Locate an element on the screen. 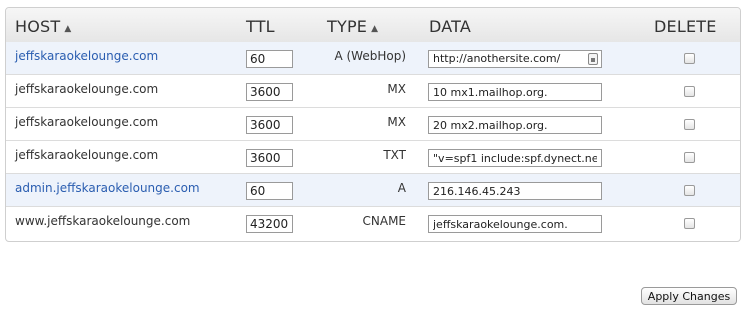 This screenshot has width=746, height=311. contact-card-icon is located at coordinates (593, 59).